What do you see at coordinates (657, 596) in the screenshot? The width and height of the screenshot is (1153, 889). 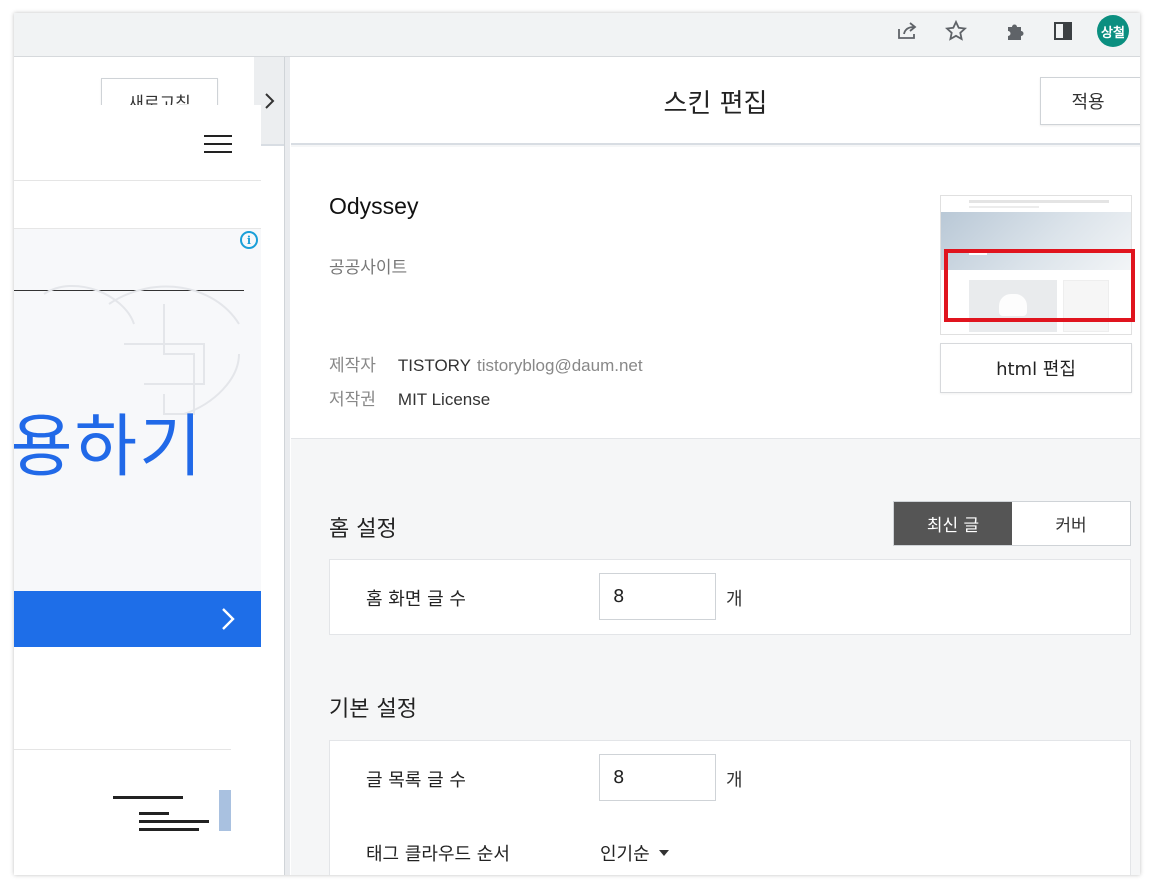 I see `home-post-count-input: 8` at bounding box center [657, 596].